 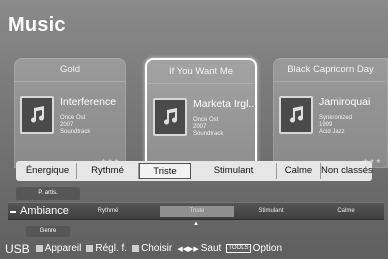 I want to click on card-album: Synkronized, so click(x=336, y=118).